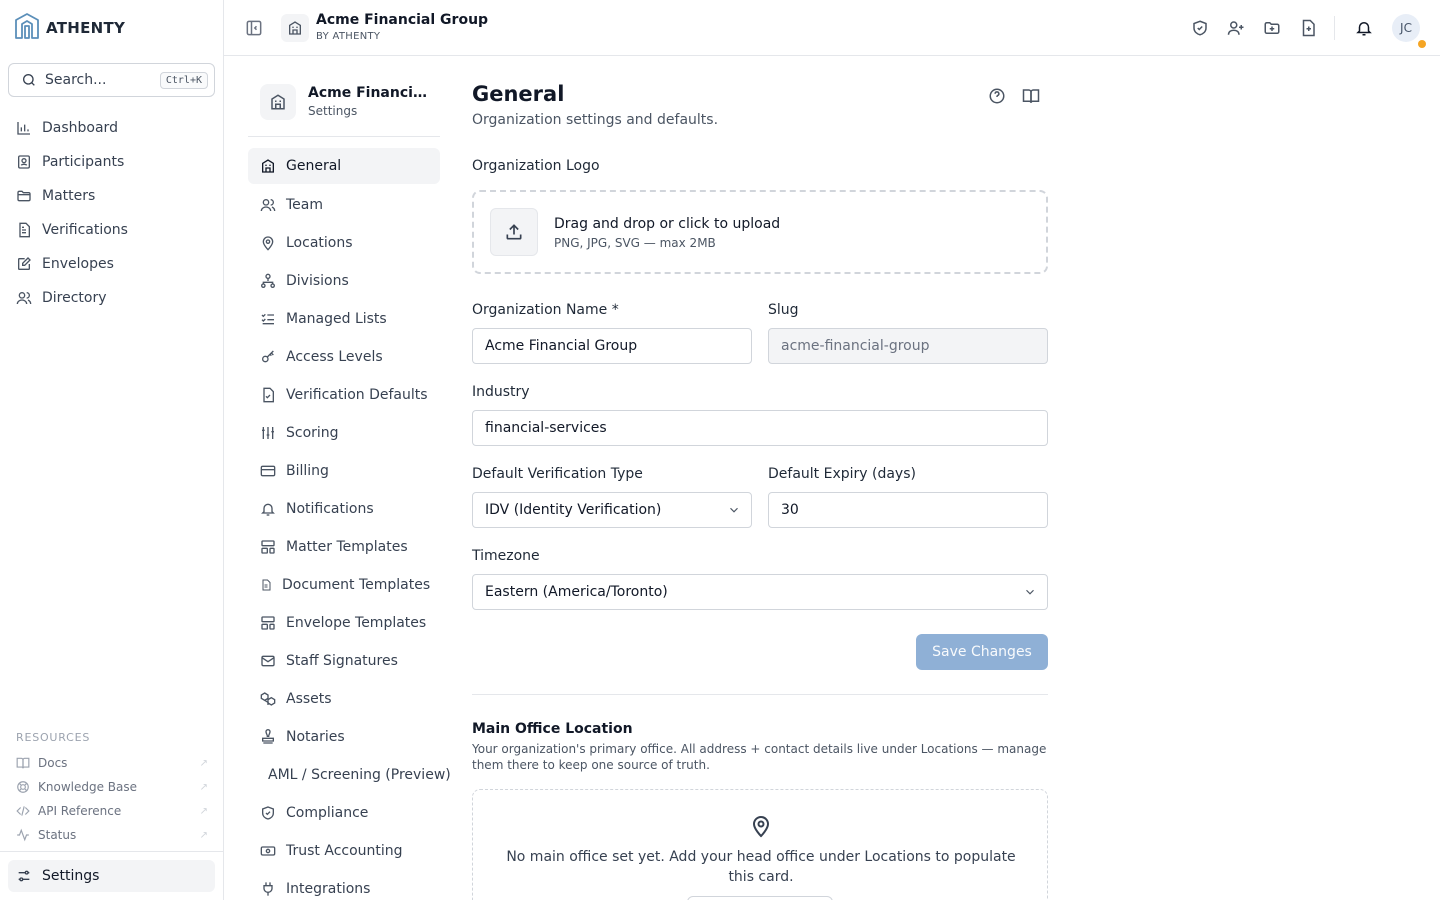 This screenshot has width=1440, height=900. What do you see at coordinates (268, 699) in the screenshot?
I see `boxes-icon` at bounding box center [268, 699].